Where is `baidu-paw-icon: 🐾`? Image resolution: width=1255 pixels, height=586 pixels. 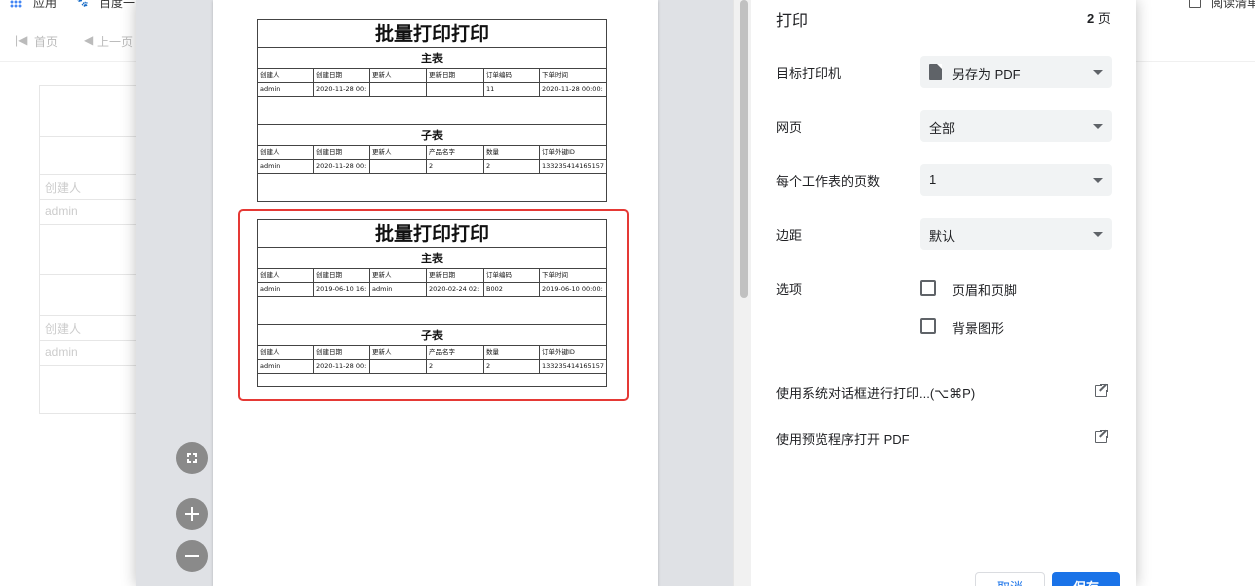
baidu-paw-icon: 🐾 is located at coordinates (82, 4).